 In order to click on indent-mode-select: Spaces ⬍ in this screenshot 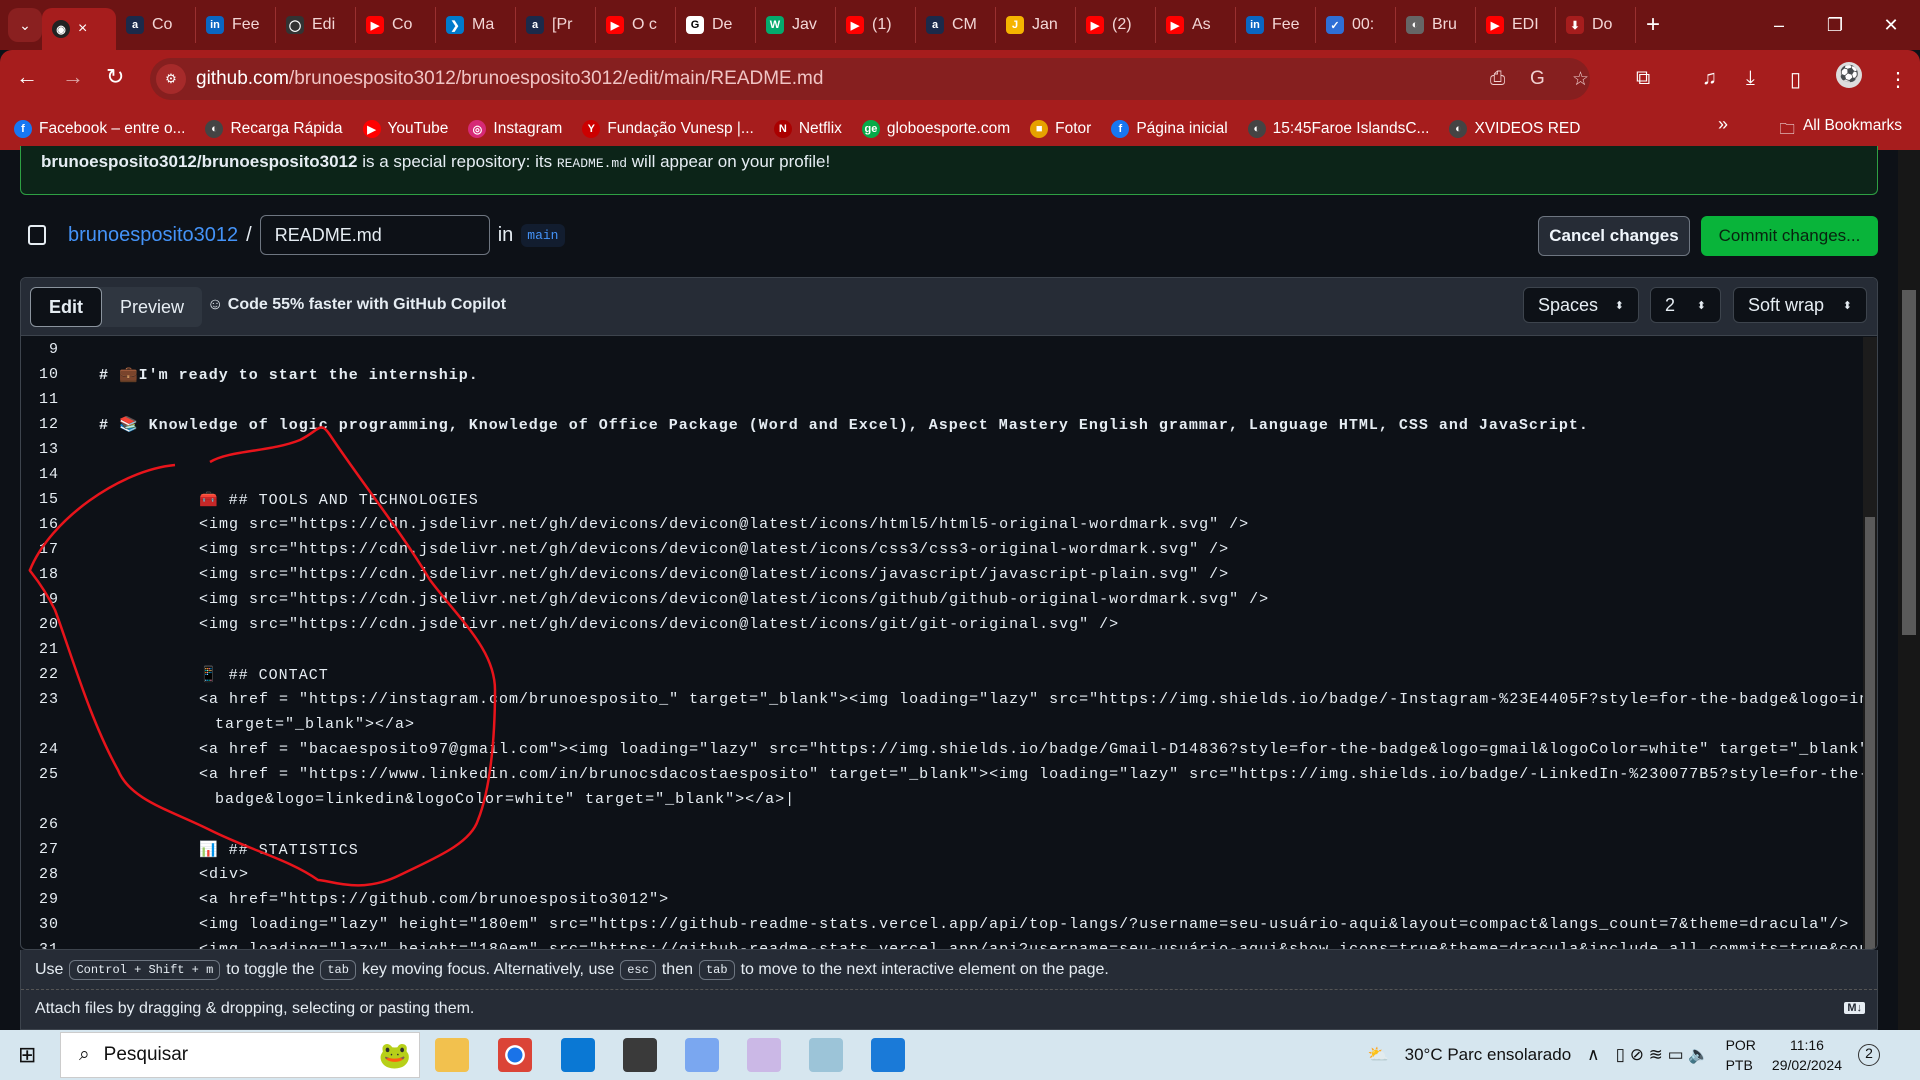, I will do `click(1581, 305)`.